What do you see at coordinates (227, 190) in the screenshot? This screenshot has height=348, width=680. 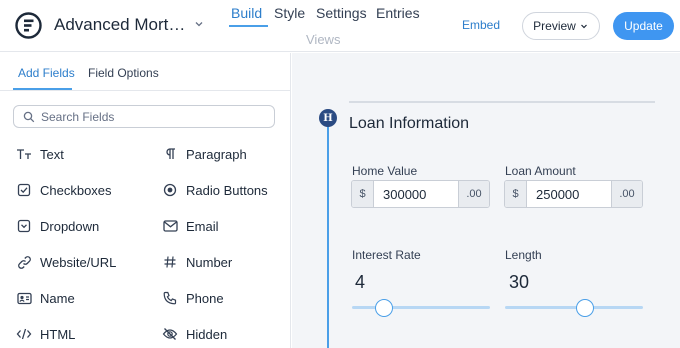 I see `field-radio-buttons-label: Radio Buttons` at bounding box center [227, 190].